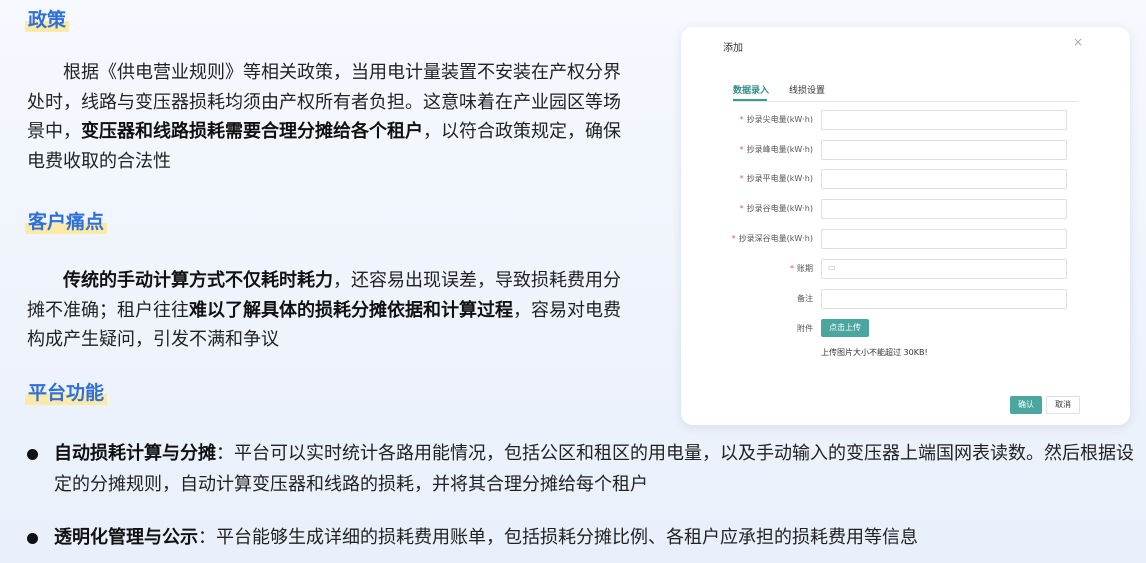  I want to click on field-label: * 抄录尖电量(kW·h), so click(776, 119).